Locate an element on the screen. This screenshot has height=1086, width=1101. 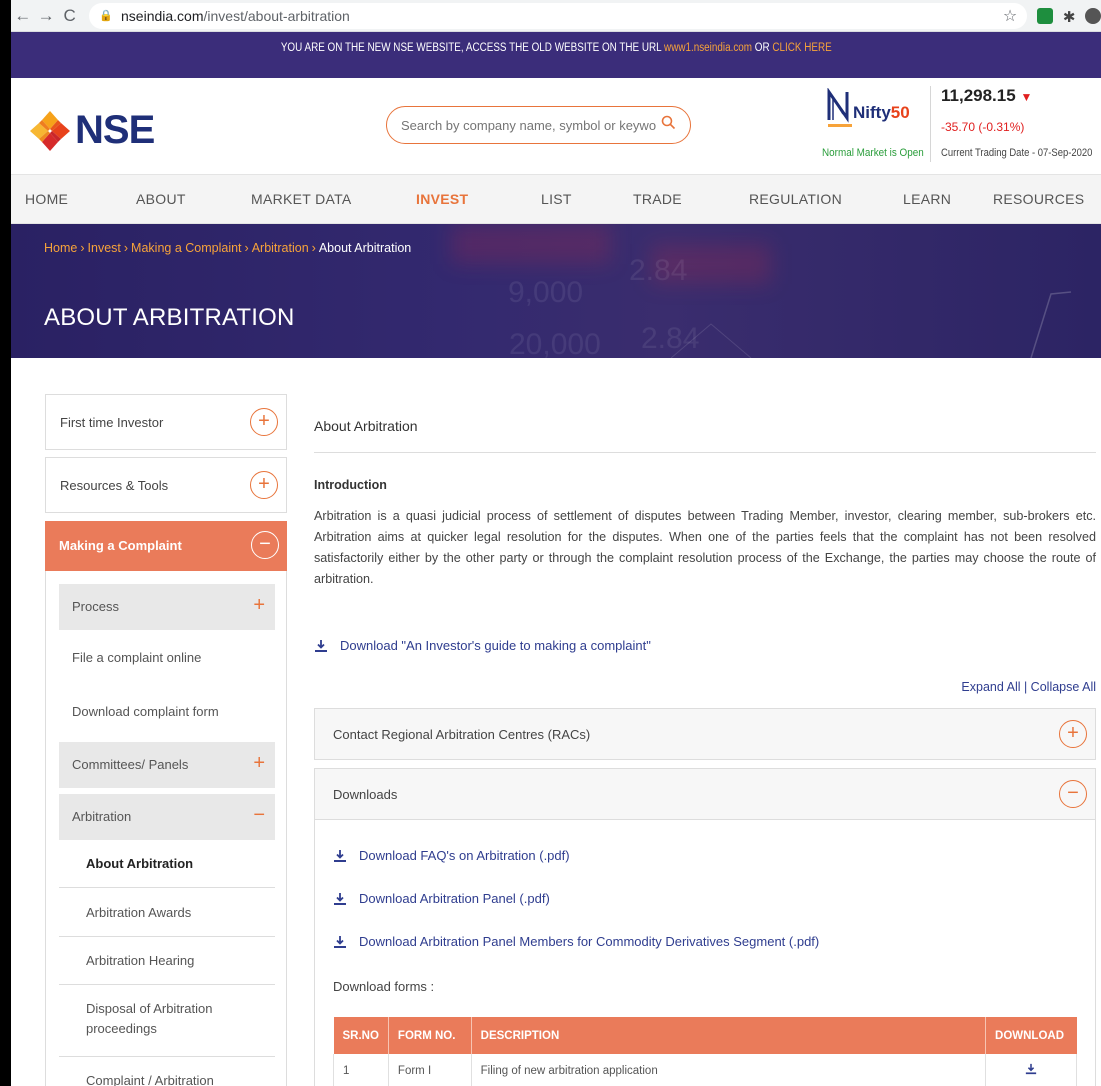
search-input is located at coordinates (528, 125).